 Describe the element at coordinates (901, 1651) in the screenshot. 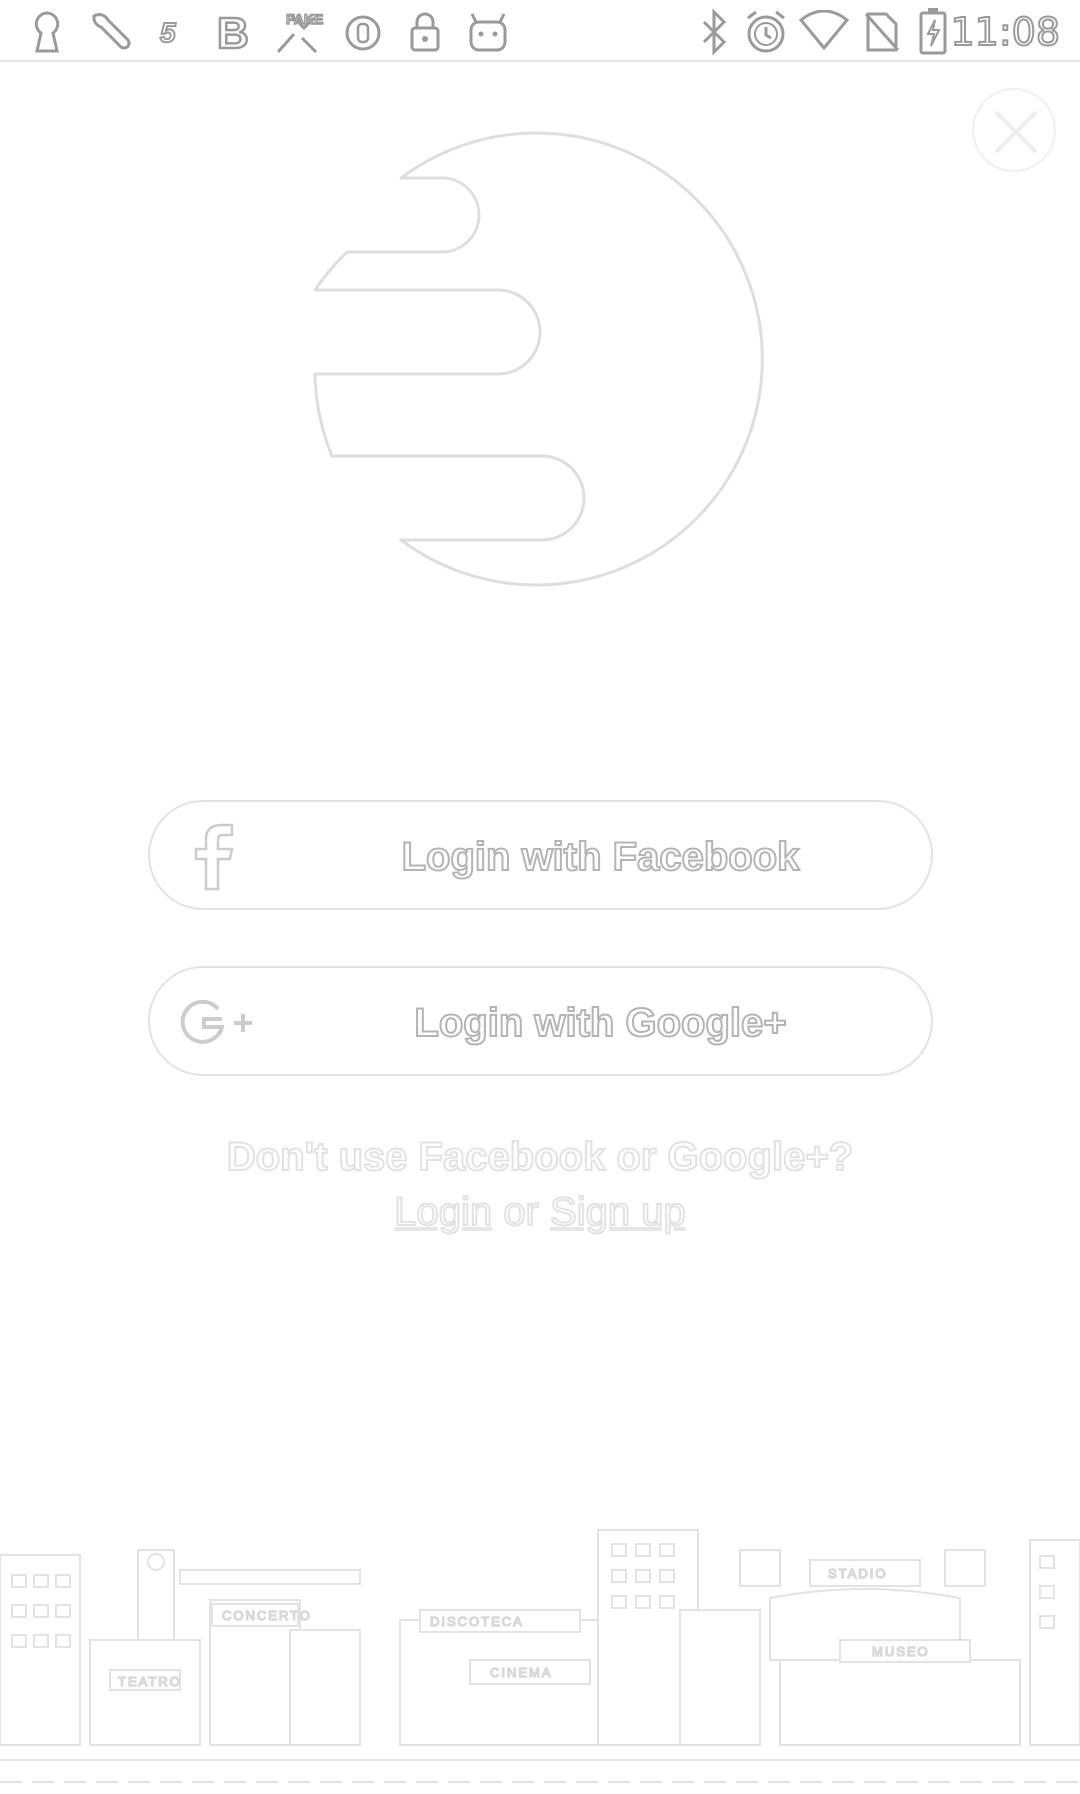

I see `city-sign-museo: MUSEO` at that location.